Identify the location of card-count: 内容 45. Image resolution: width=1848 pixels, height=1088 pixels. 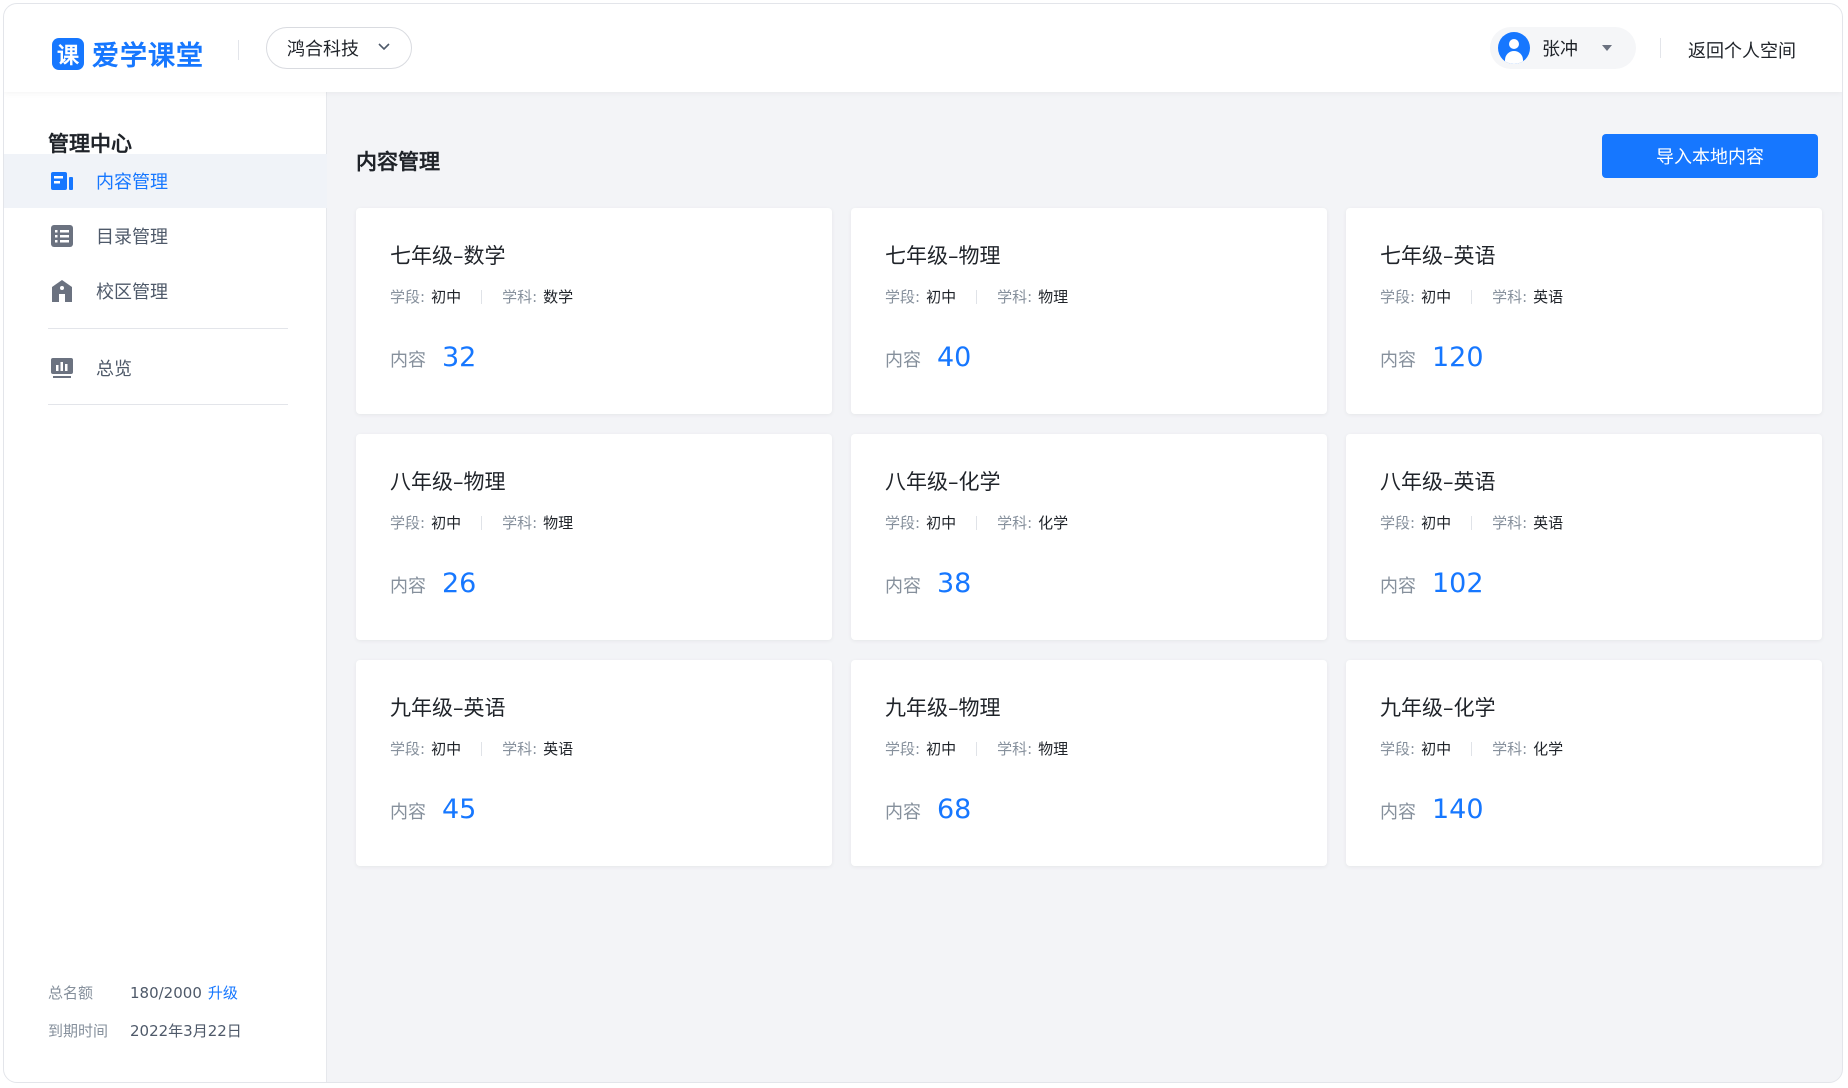
(433, 809).